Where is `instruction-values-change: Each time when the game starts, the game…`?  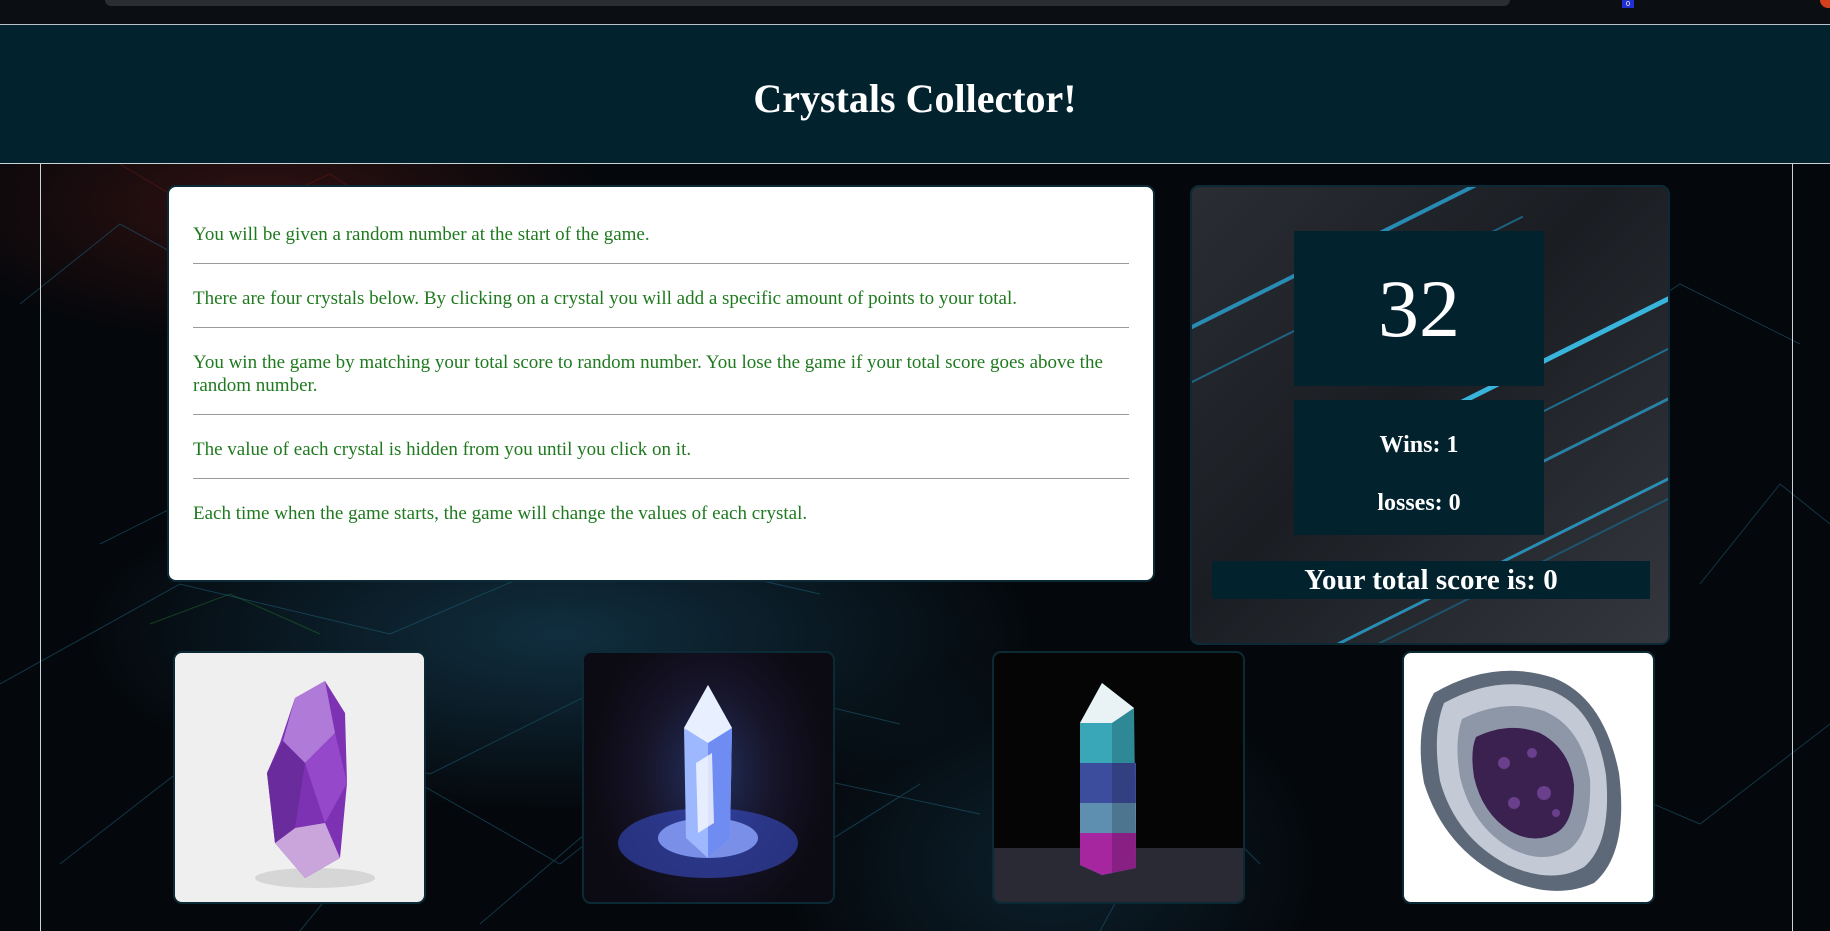
instruction-values-change: Each time when the game starts, the game… is located at coordinates (500, 513).